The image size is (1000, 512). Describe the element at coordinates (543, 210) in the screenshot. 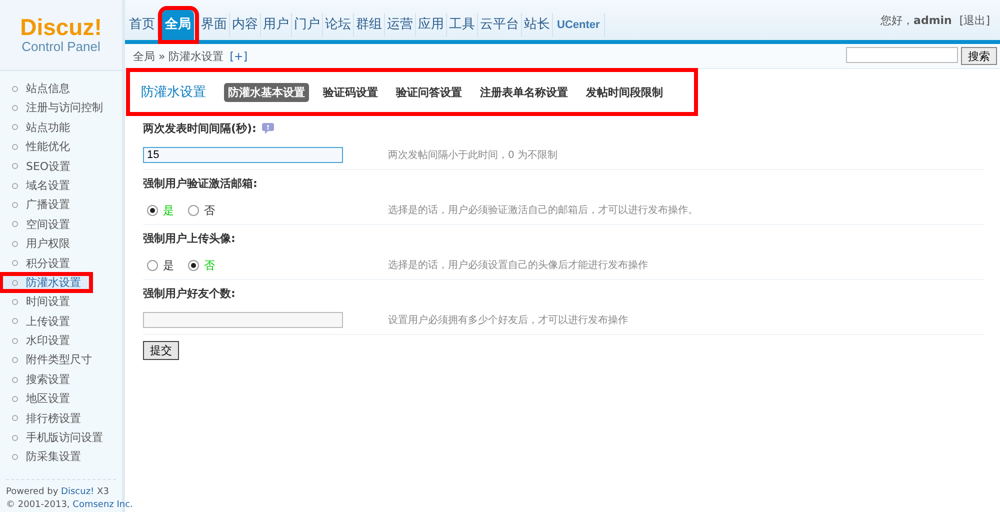

I see `setting-hint: 选择是的话，用户必须验证激活自己的邮箱后，才可以进行发布操作。` at that location.